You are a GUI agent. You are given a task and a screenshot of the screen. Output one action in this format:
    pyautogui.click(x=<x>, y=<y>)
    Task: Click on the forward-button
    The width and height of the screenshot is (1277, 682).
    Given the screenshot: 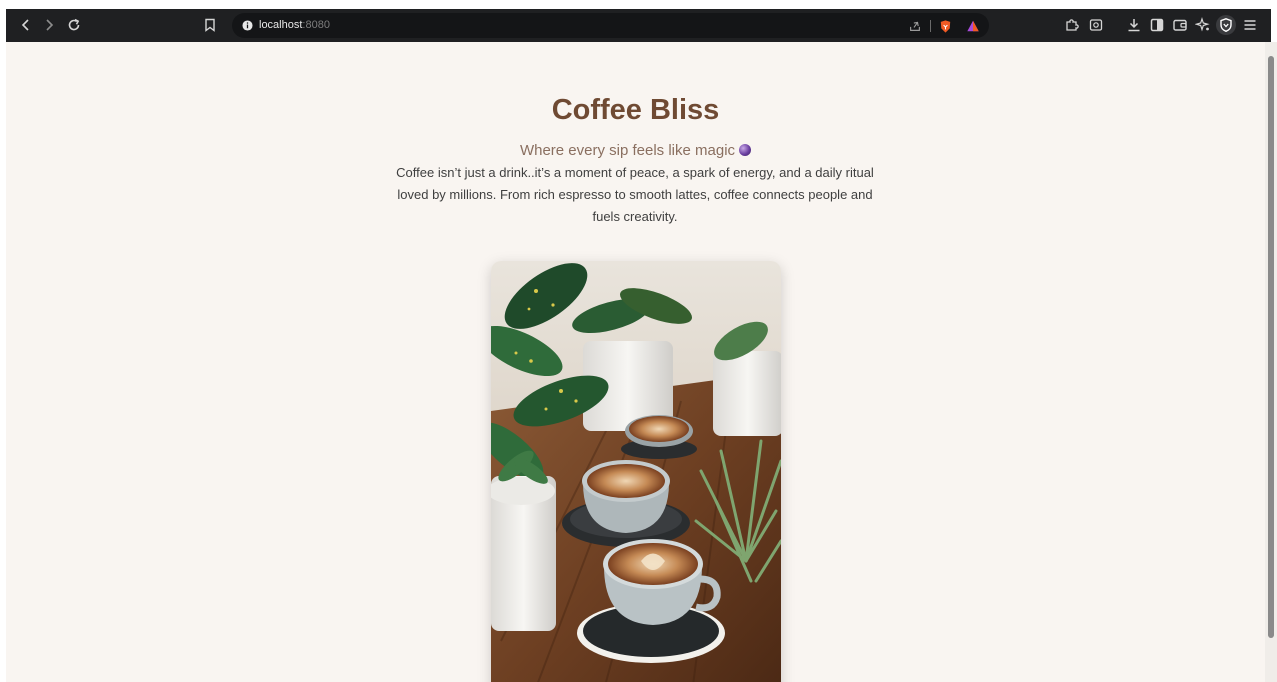 What is the action you would take?
    pyautogui.click(x=49, y=25)
    